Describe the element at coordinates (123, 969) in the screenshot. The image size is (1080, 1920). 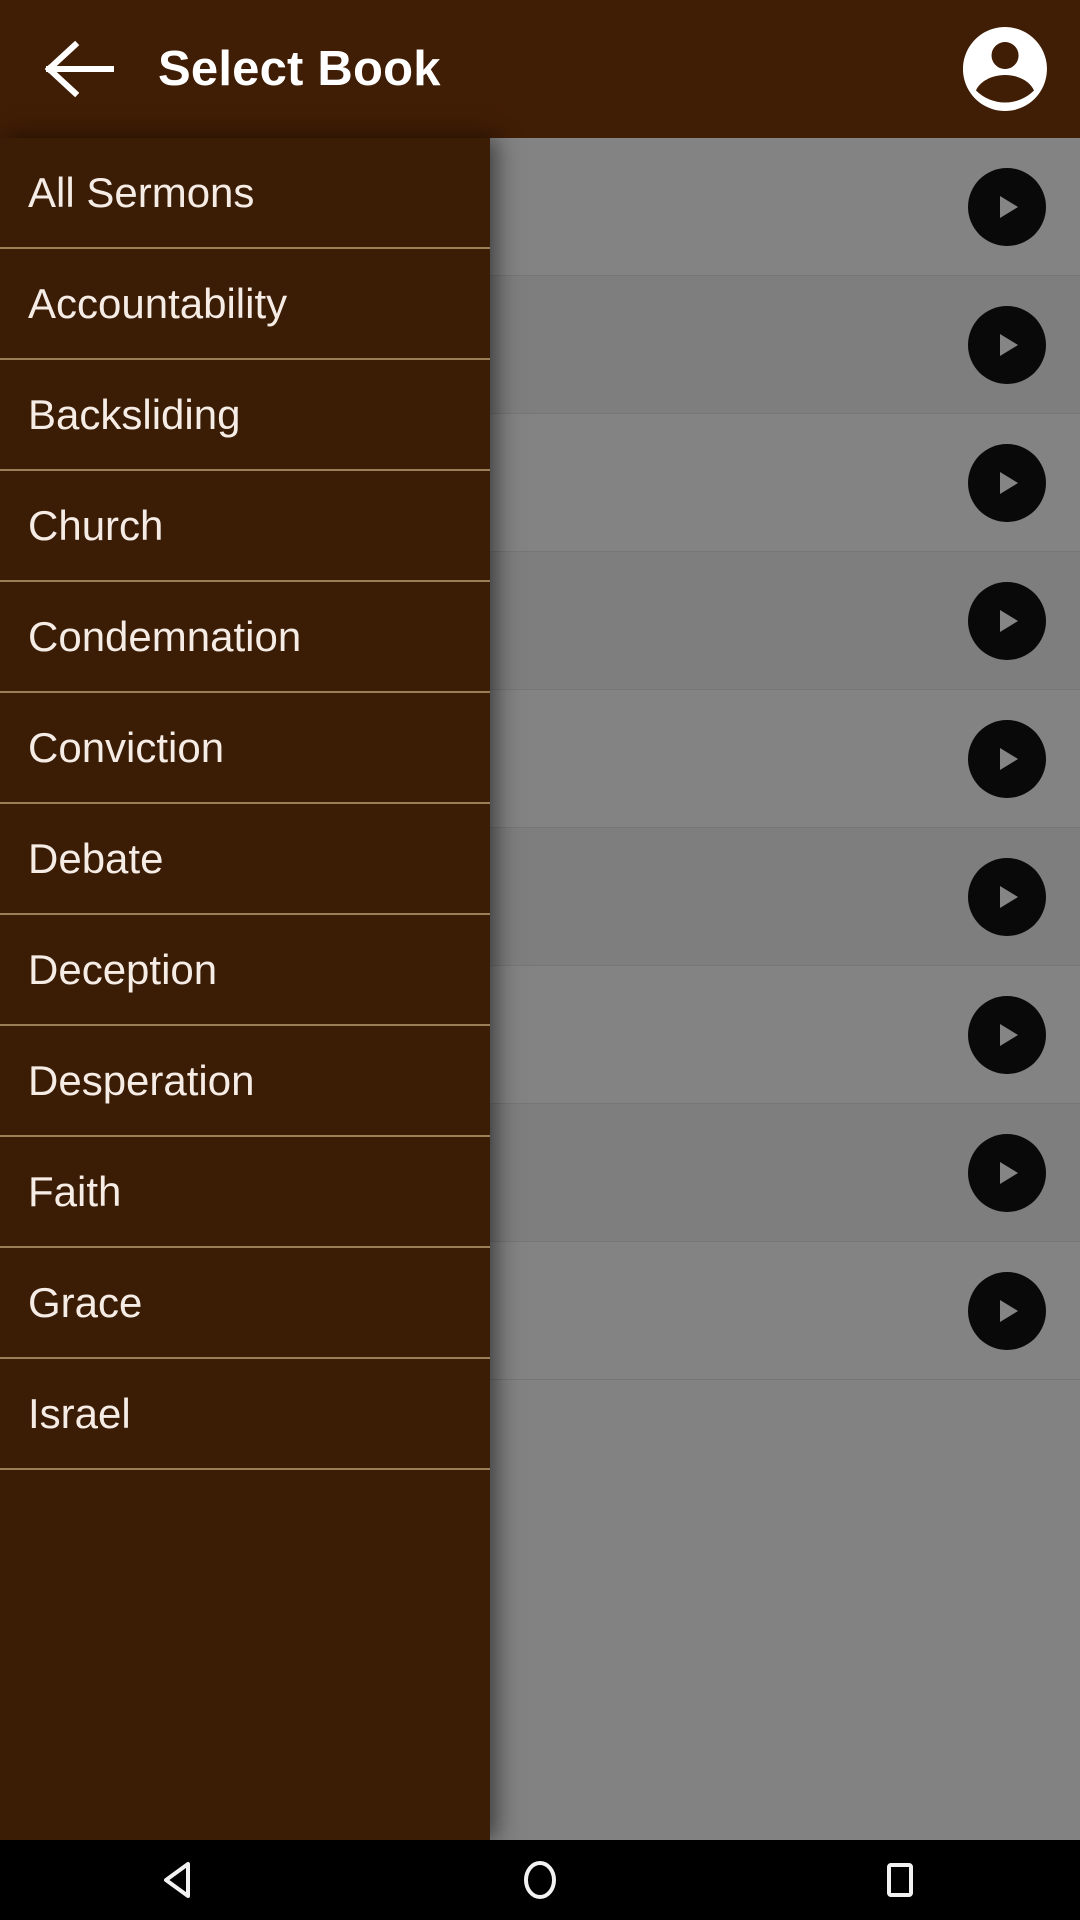
I see `drawer-item-label: Deception` at that location.